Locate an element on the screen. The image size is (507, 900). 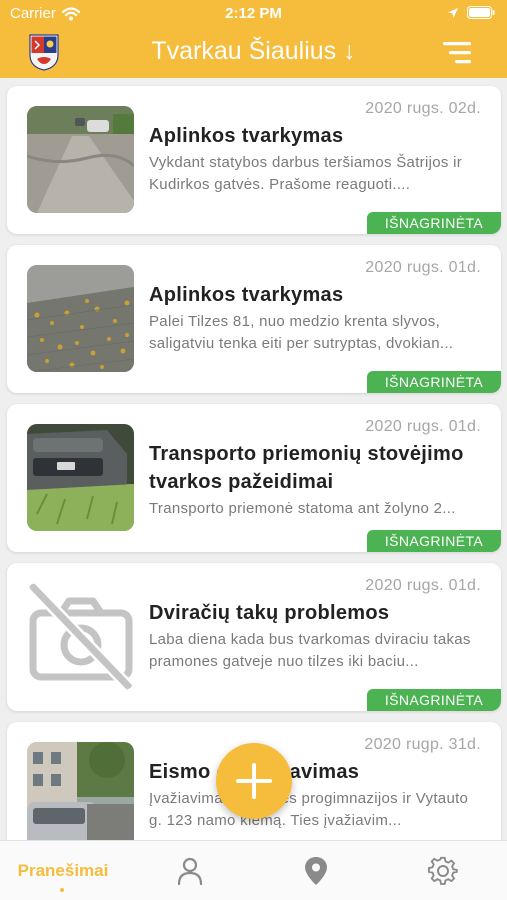
tab-map is located at coordinates (316, 870).